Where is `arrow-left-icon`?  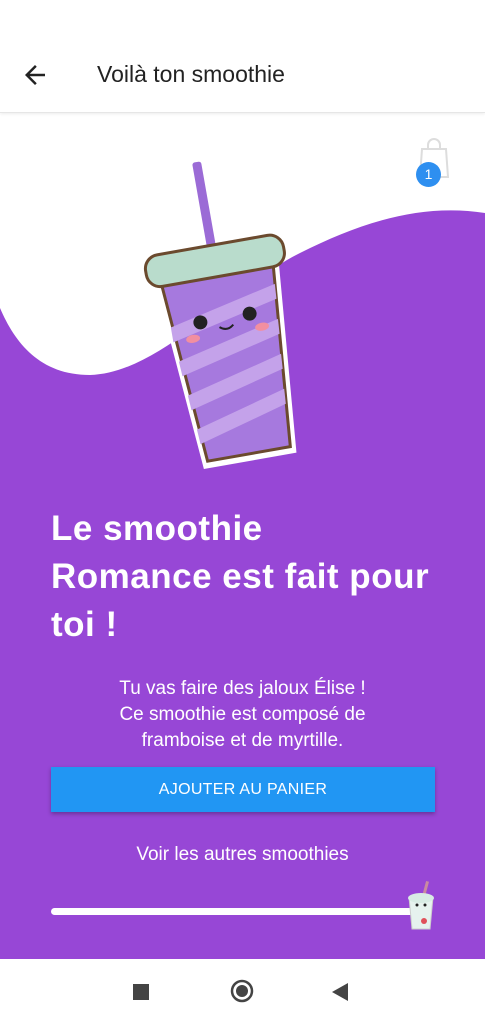
arrow-left-icon is located at coordinates (35, 75).